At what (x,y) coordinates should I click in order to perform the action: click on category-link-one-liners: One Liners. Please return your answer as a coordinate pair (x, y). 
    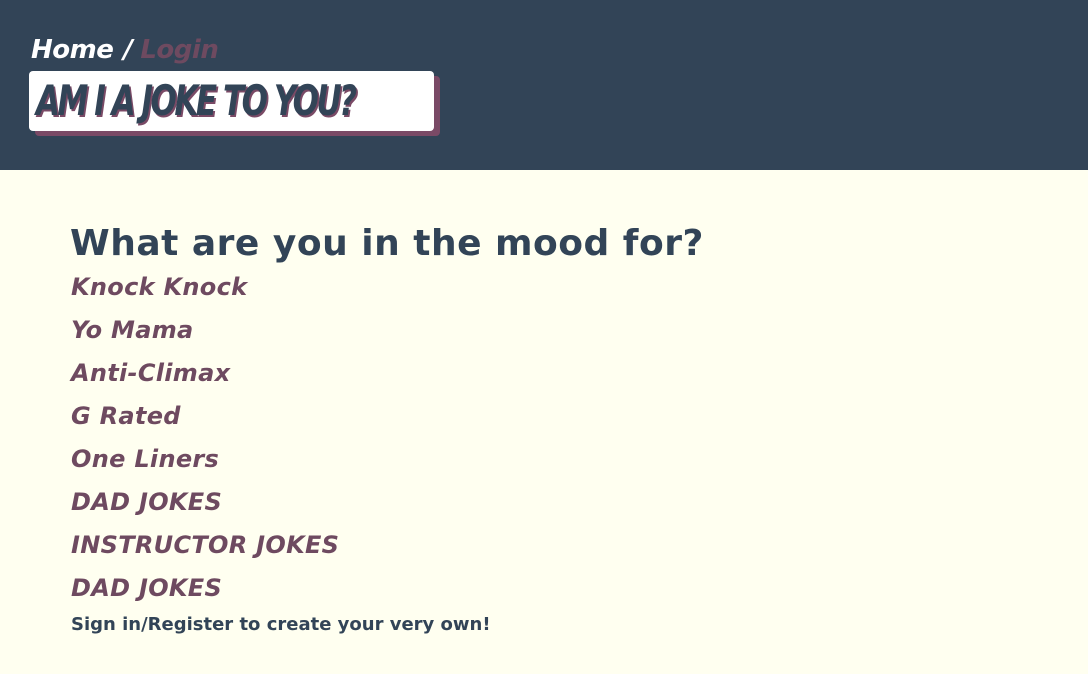
    Looking at the image, I should click on (145, 459).